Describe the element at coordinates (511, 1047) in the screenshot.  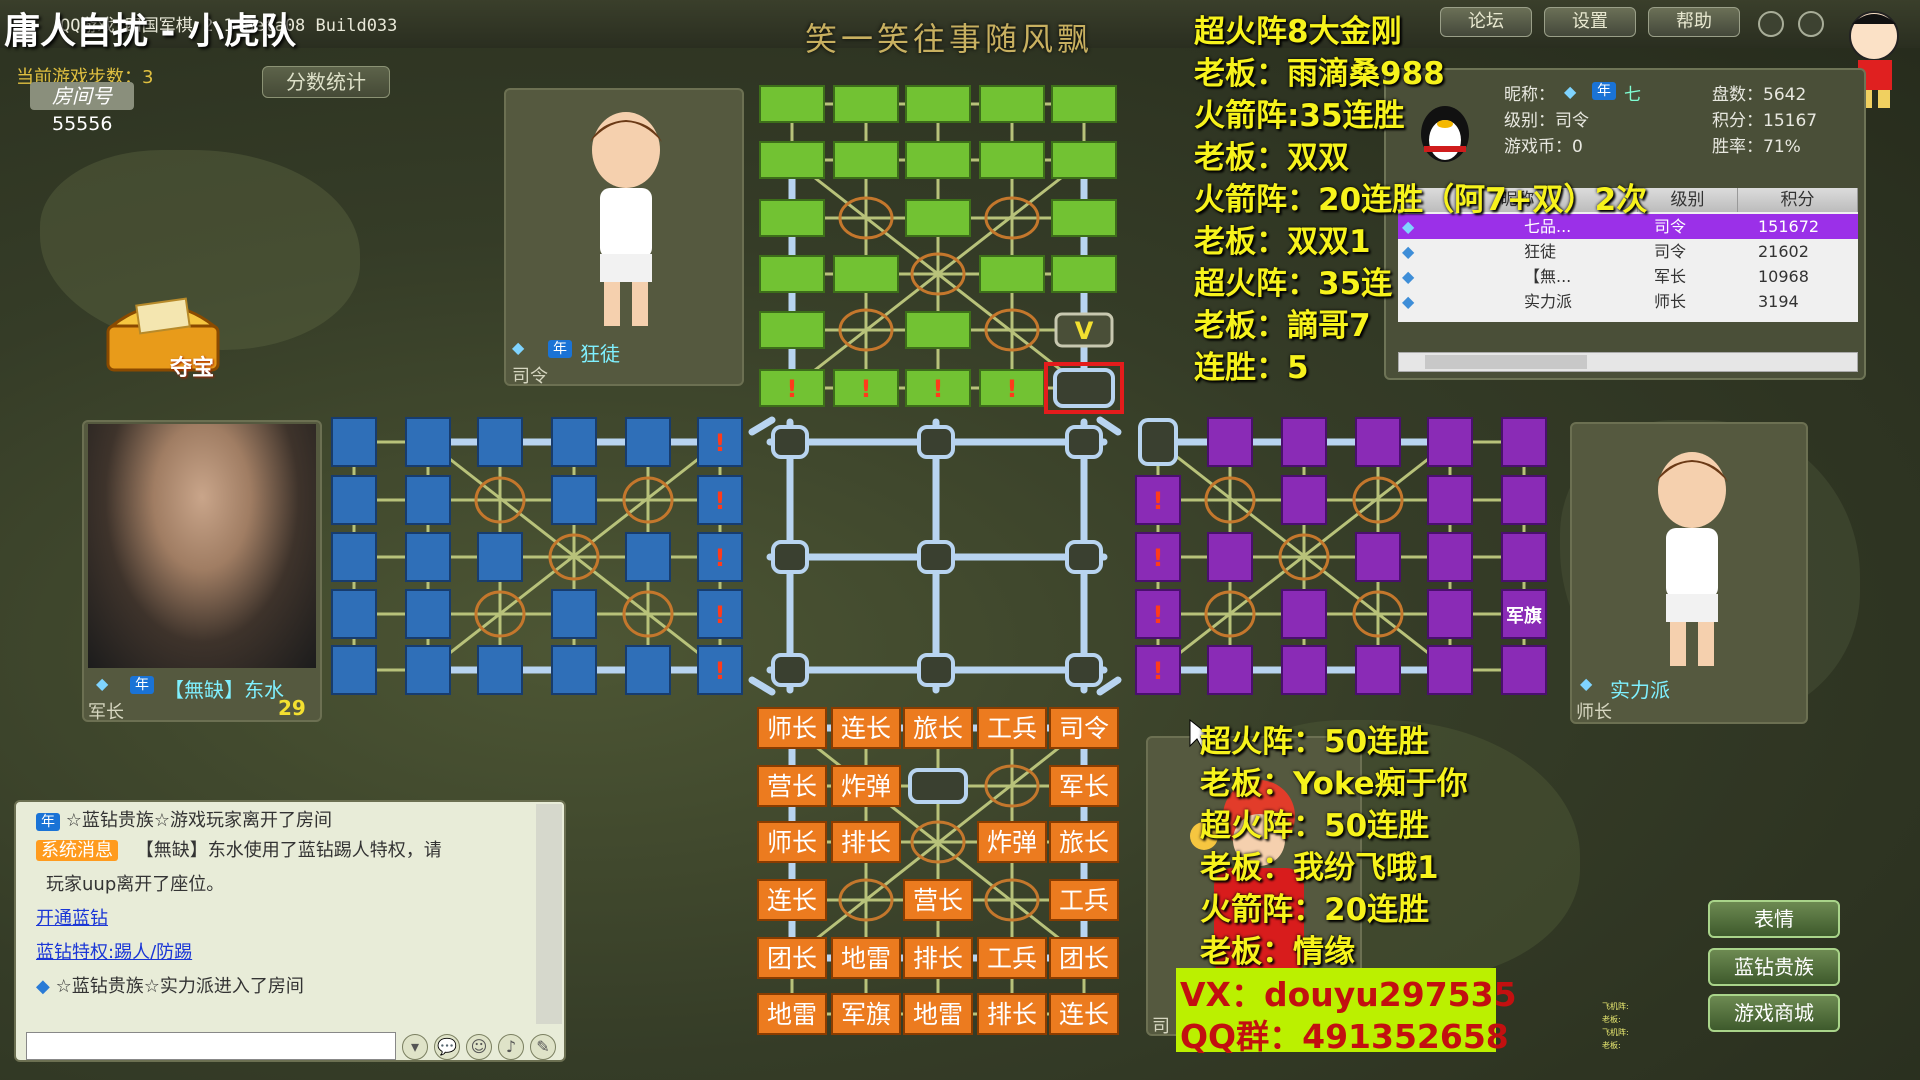
I see `speaker-icon: ♪` at that location.